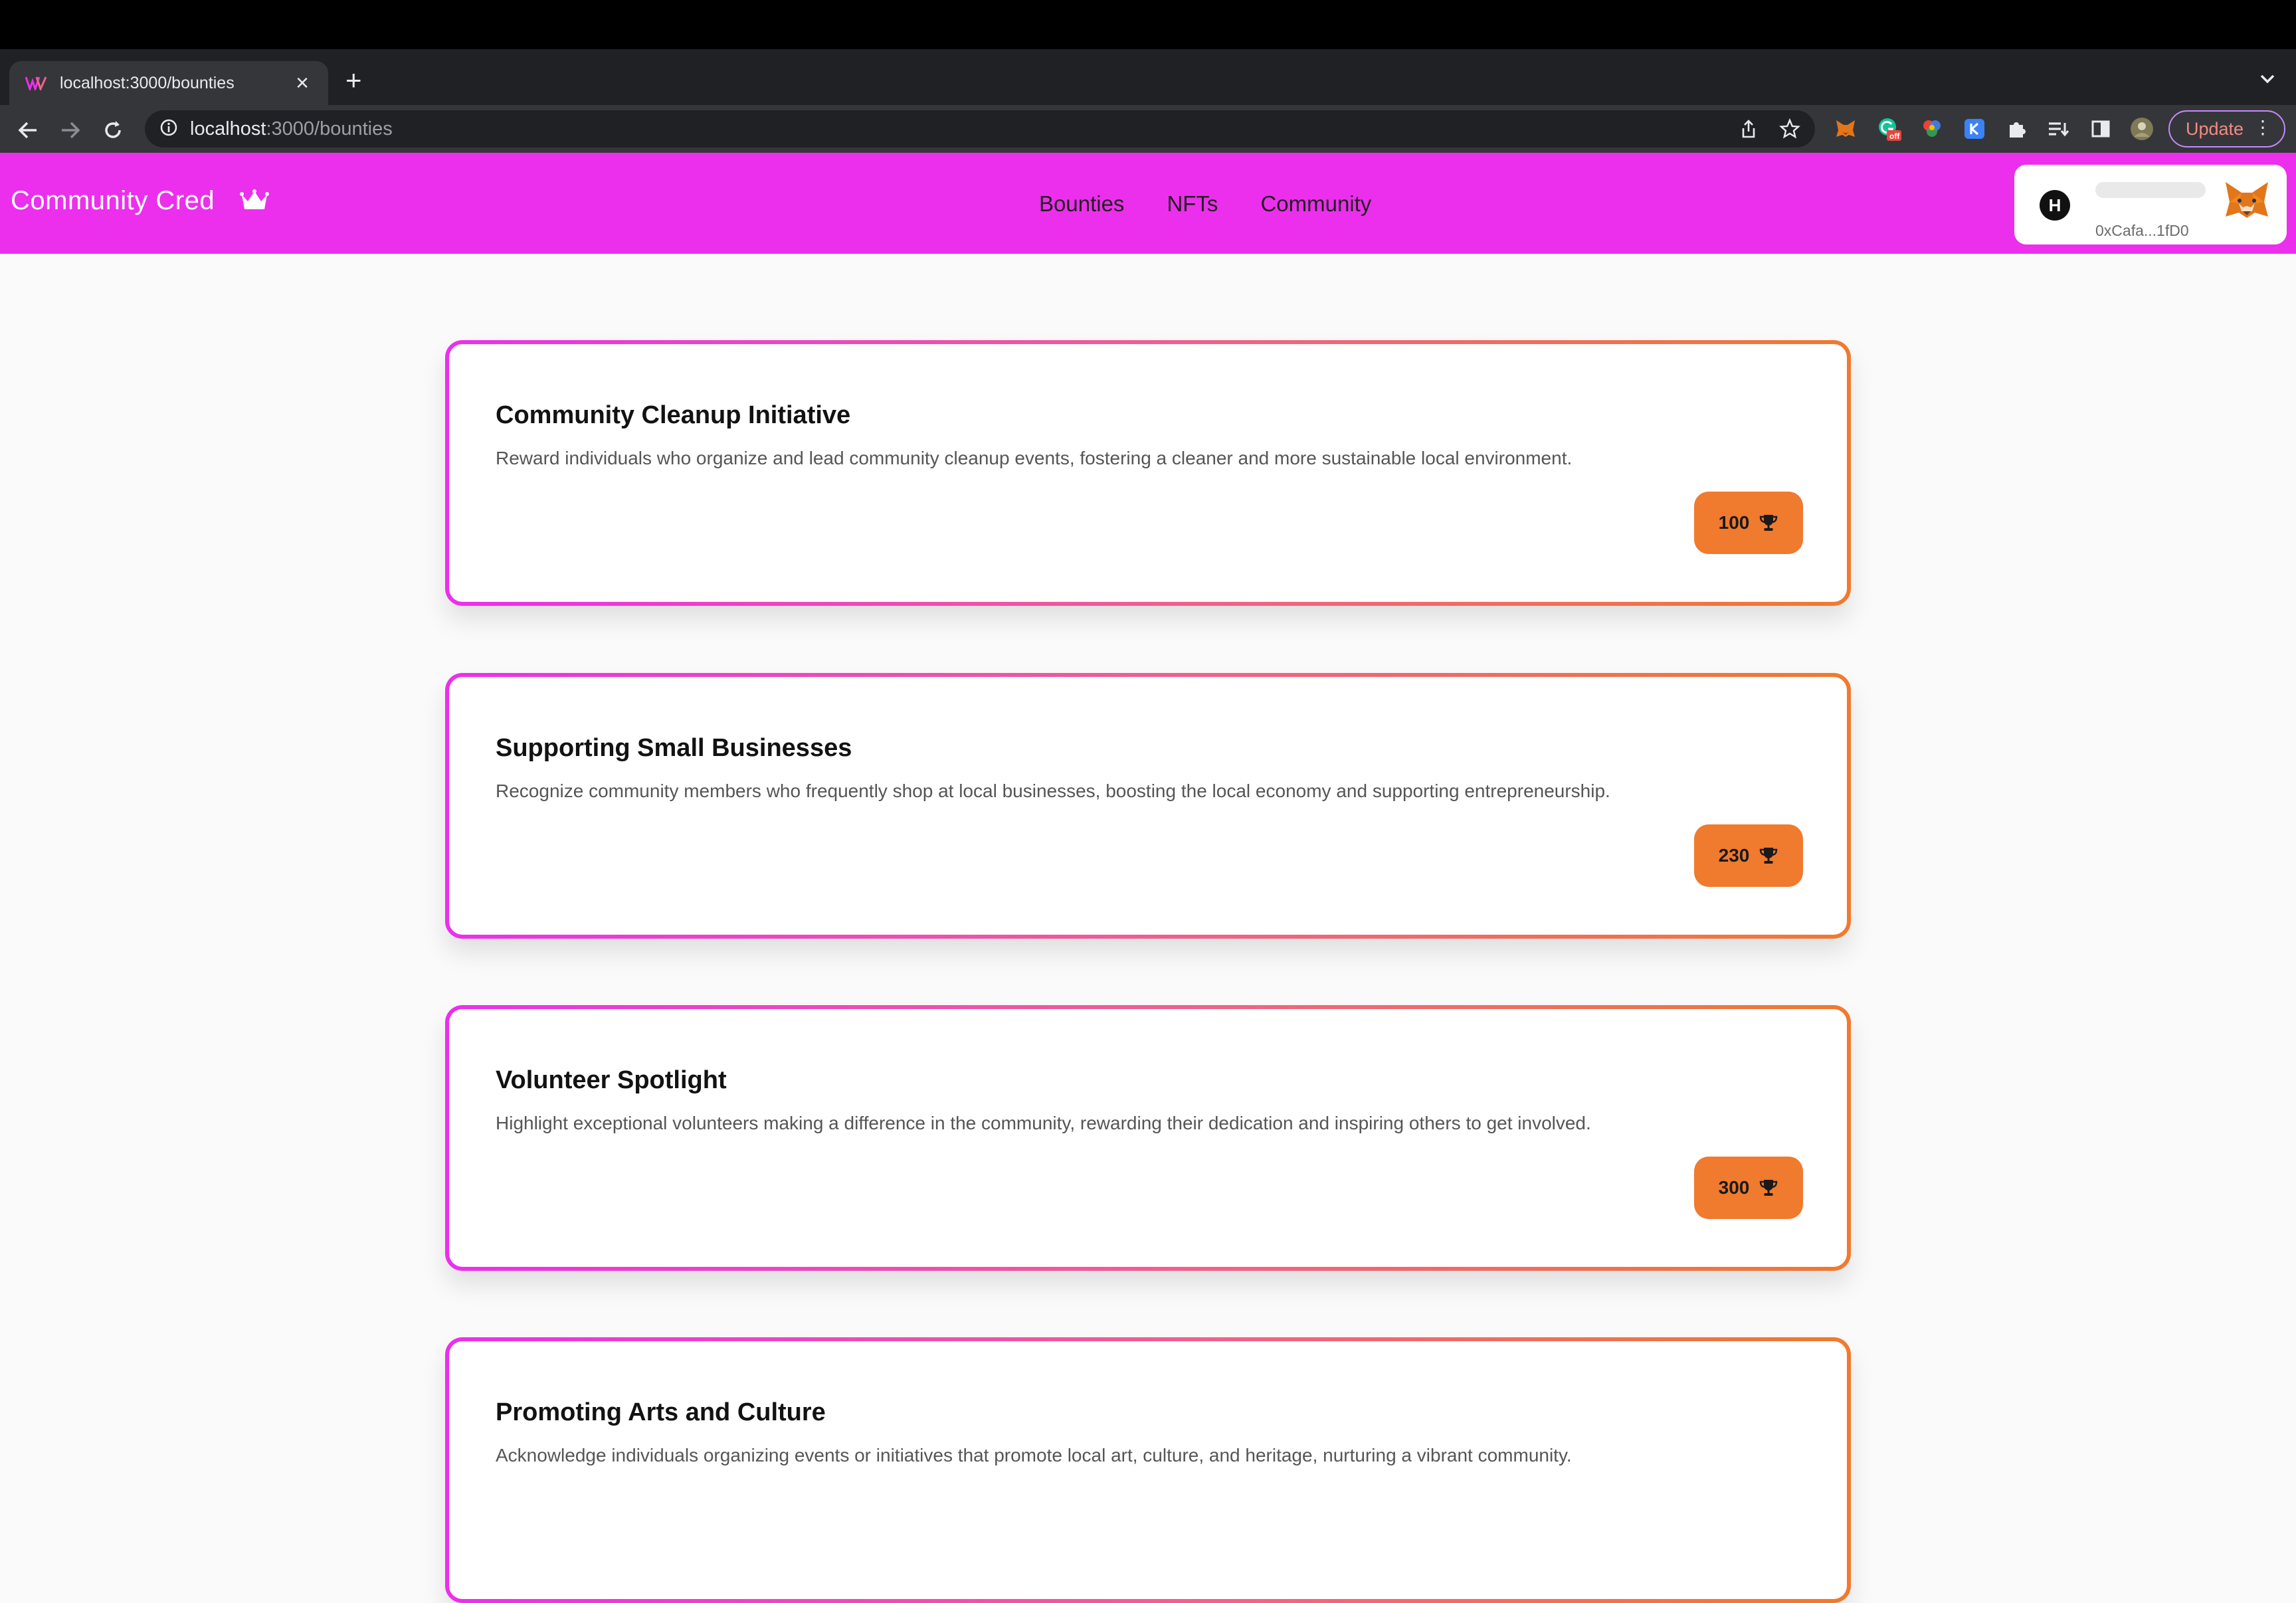 The width and height of the screenshot is (2296, 1603). Describe the element at coordinates (28, 130) in the screenshot. I see `back-arrow-icon` at that location.